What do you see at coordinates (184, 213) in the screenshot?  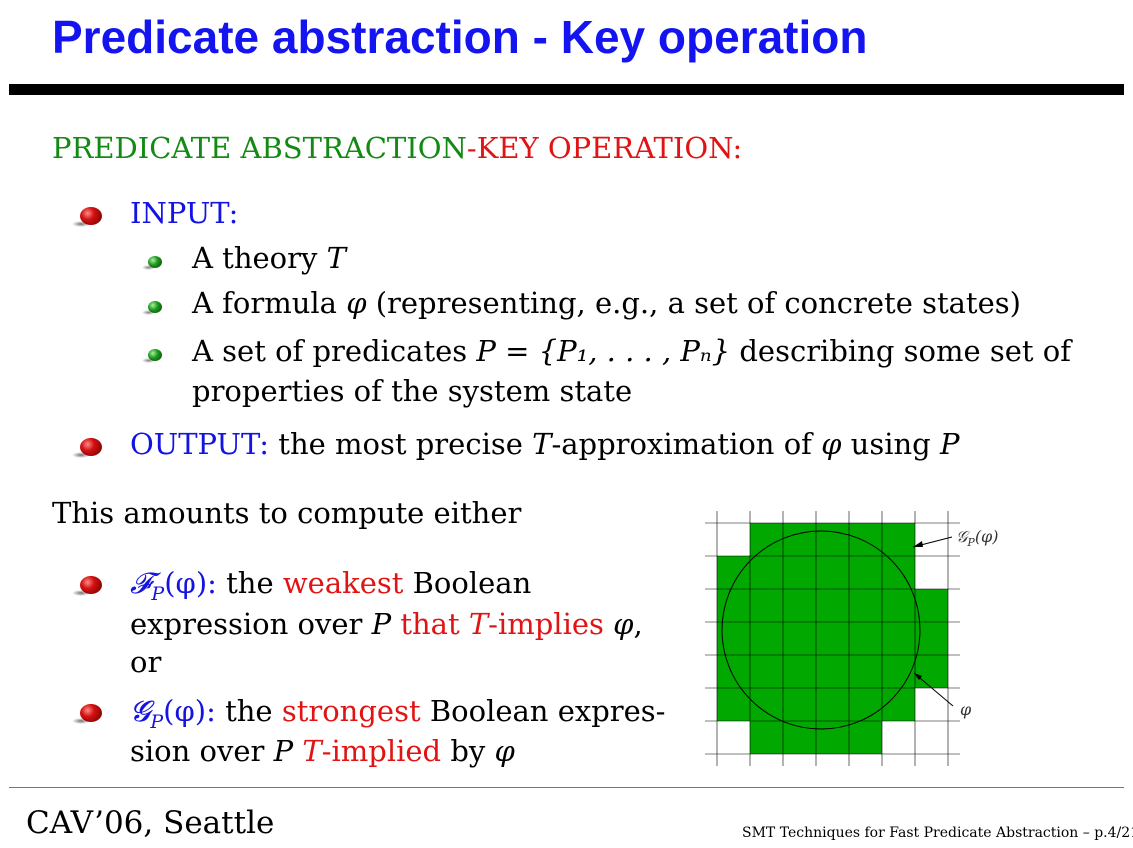 I see `input-label: INPUT:` at bounding box center [184, 213].